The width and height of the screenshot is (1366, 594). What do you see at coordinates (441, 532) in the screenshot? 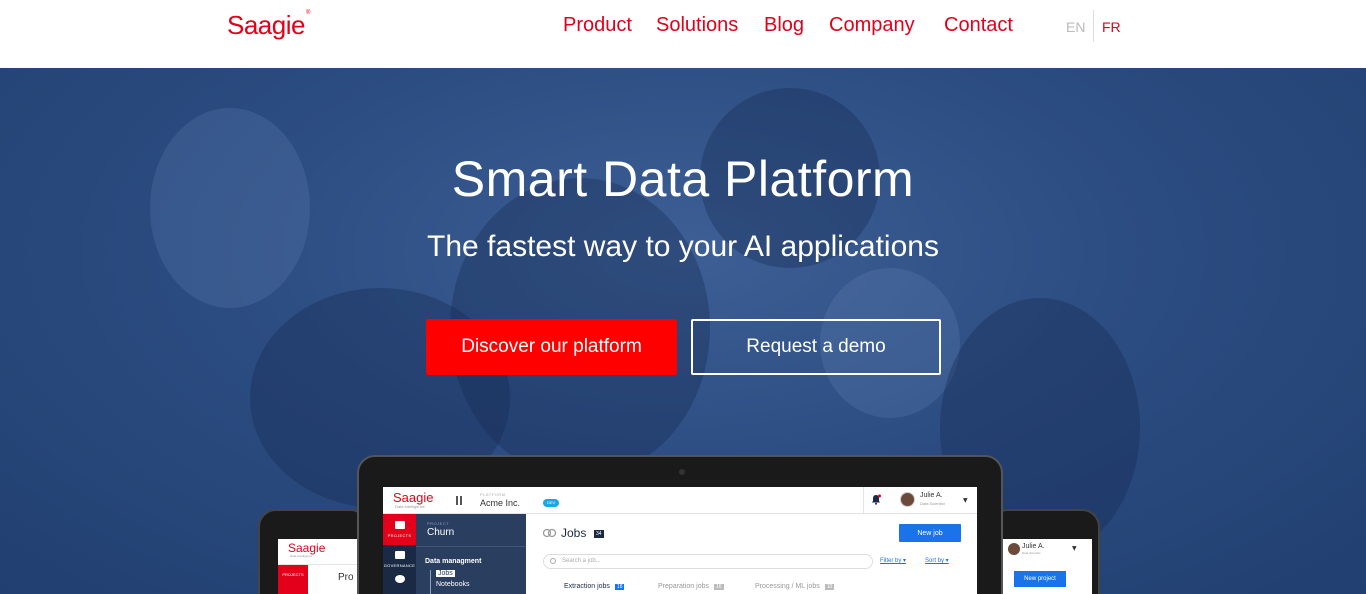
I see `project-value: Churn` at bounding box center [441, 532].